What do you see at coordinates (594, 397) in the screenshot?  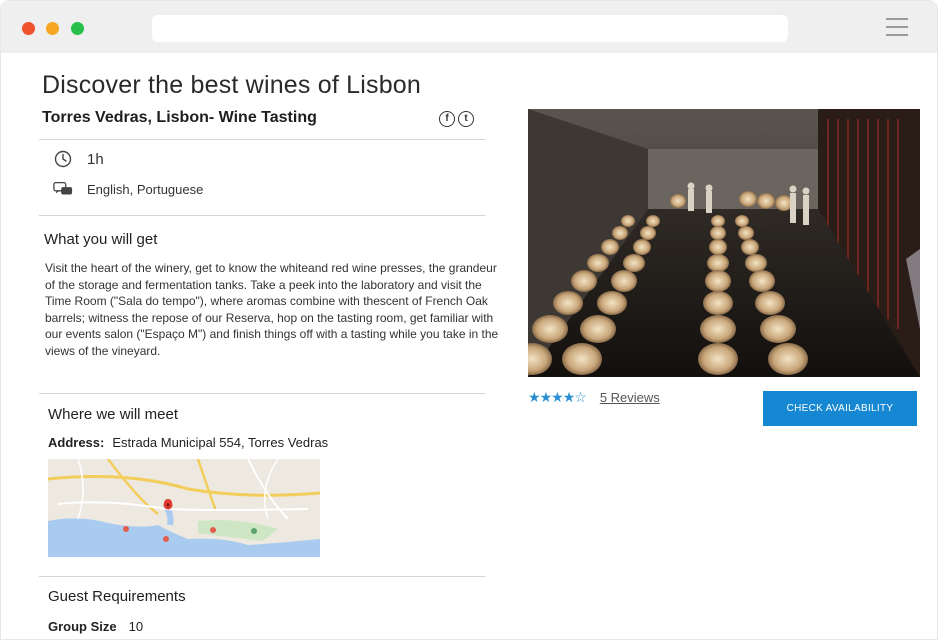 I see `rating-row: ★★★★☆ 5 Reviews` at bounding box center [594, 397].